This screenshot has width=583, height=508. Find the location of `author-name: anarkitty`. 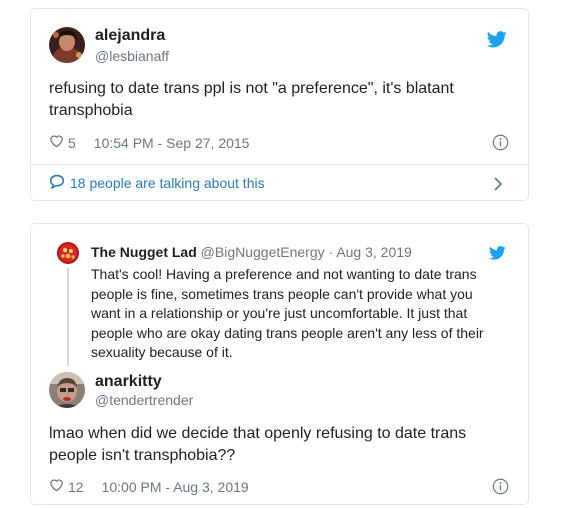

author-name: anarkitty is located at coordinates (128, 382).